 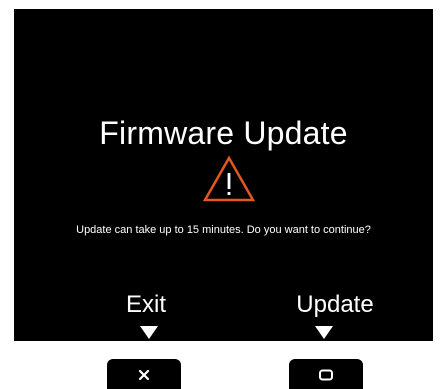 I want to click on update-pointer-arrow-icon, so click(x=324, y=332).